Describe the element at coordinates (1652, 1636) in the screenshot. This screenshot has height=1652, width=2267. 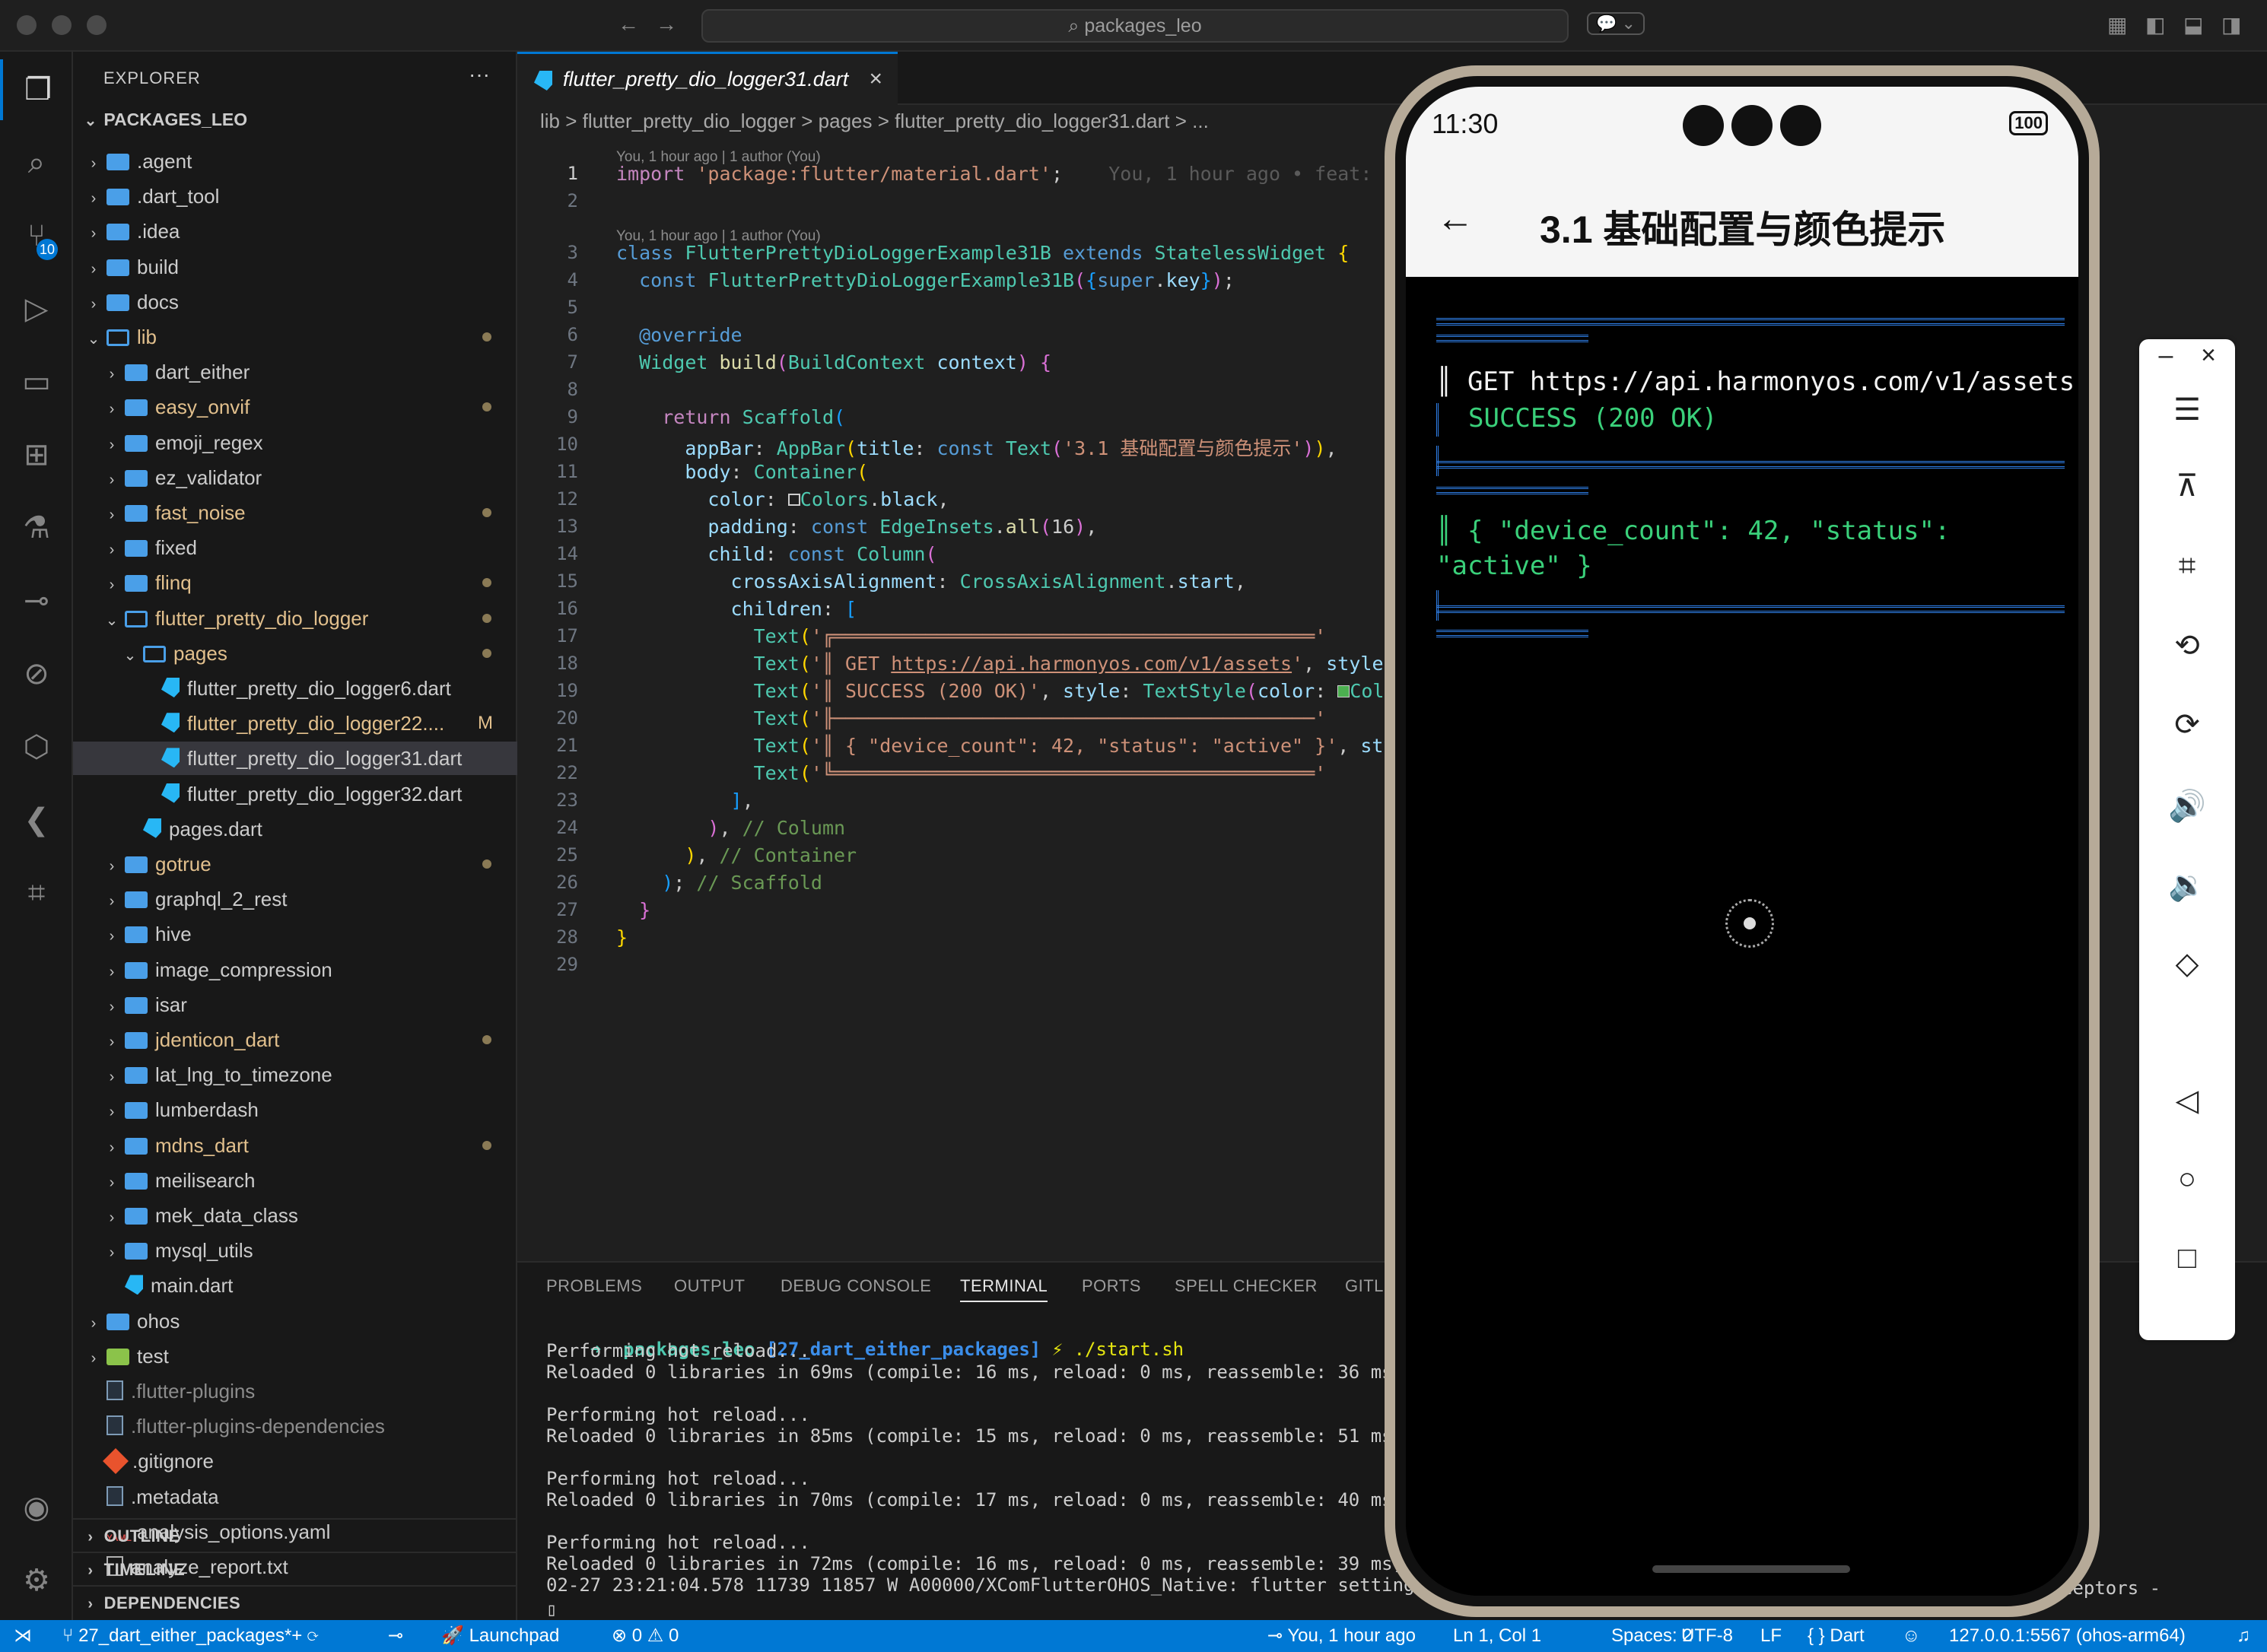
I see `indentation: Spaces: 2` at that location.